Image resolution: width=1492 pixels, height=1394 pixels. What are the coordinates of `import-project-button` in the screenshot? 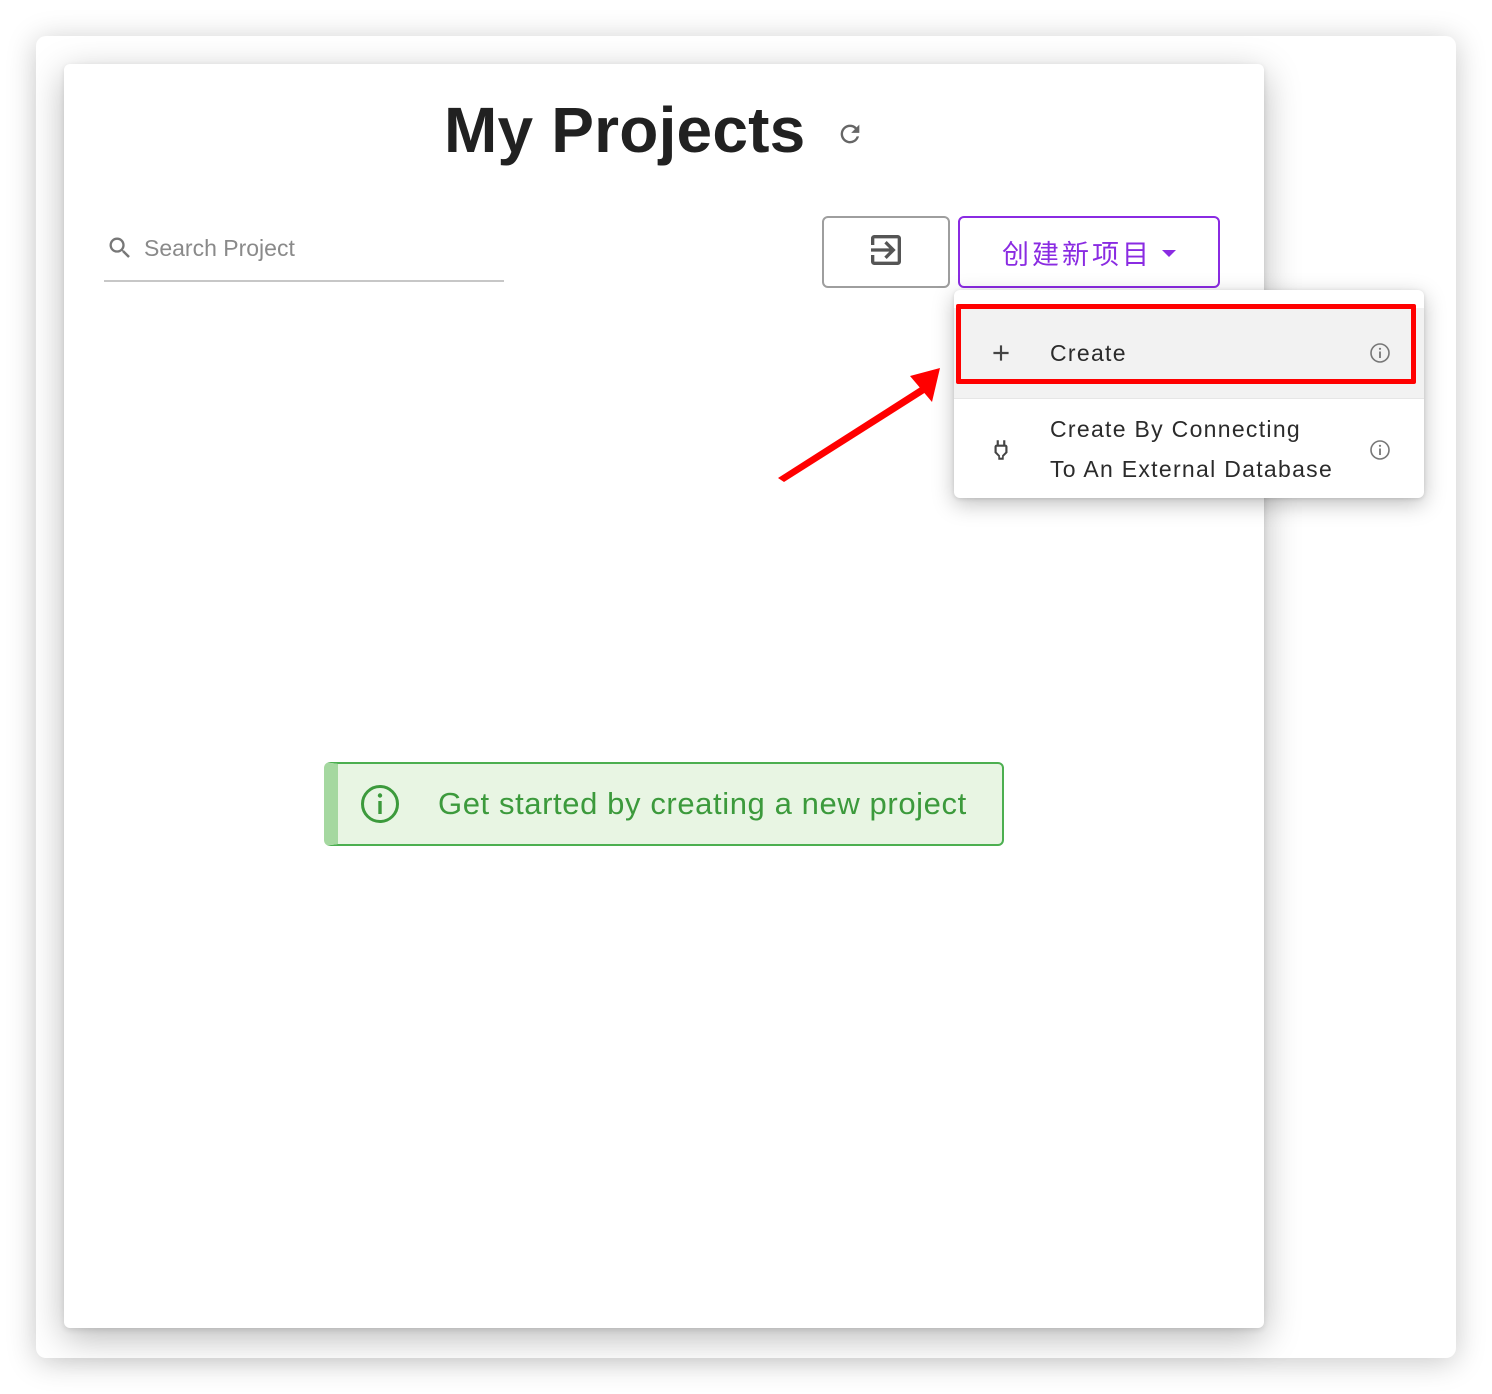 It's located at (886, 252).